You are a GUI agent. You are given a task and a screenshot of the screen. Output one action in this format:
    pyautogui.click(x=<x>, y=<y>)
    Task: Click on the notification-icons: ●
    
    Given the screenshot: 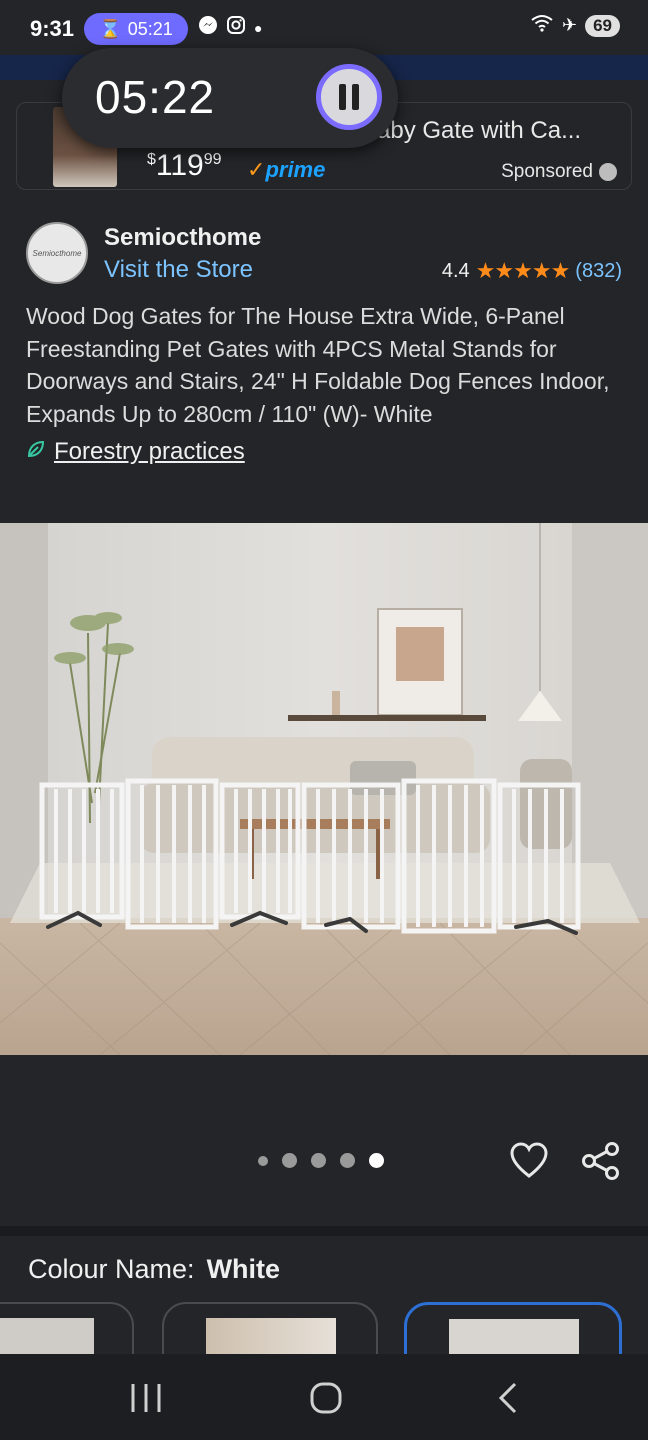 What is the action you would take?
    pyautogui.click(x=230, y=28)
    